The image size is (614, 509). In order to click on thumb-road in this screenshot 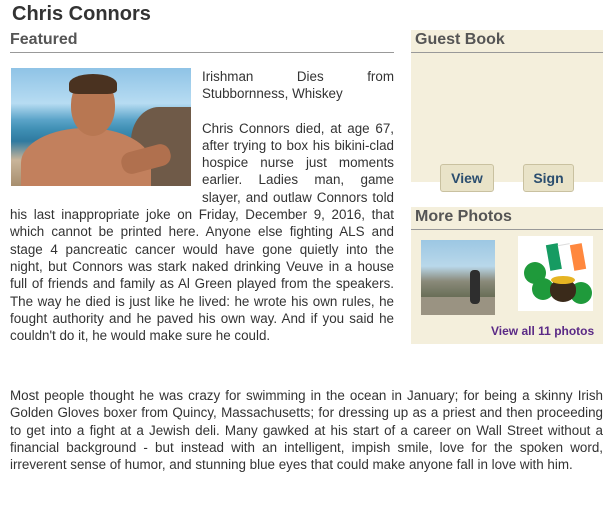, I will do `click(458, 306)`.